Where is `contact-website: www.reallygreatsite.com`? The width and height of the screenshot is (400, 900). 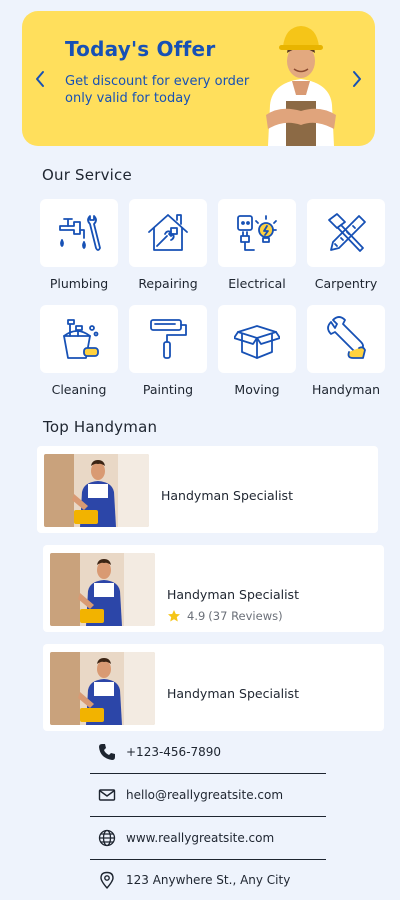 contact-website: www.reallygreatsite.com is located at coordinates (208, 838).